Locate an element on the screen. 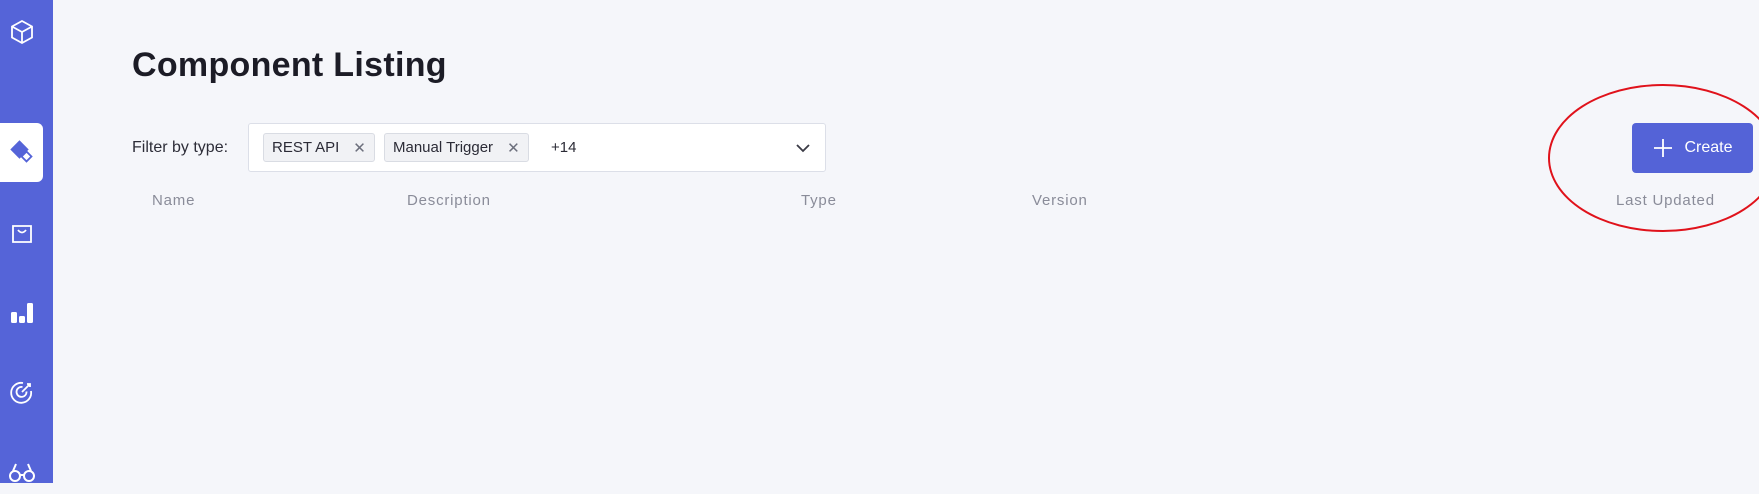 The image size is (1759, 494). shopping-bag-icon is located at coordinates (22, 232).